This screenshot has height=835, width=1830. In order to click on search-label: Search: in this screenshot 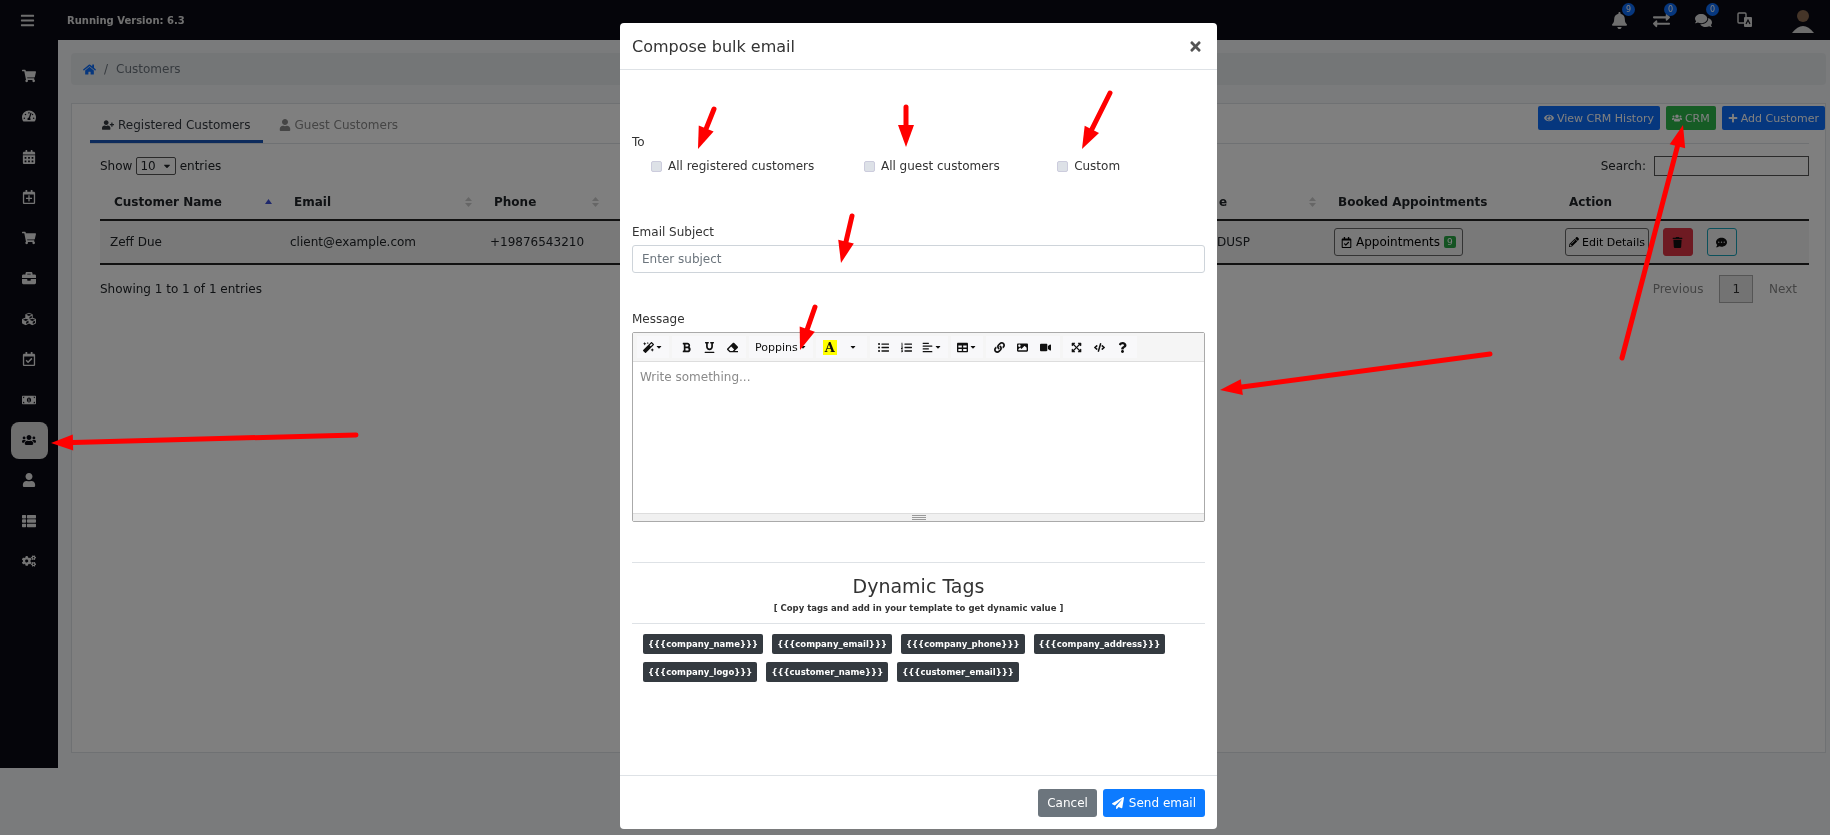, I will do `click(1623, 166)`.